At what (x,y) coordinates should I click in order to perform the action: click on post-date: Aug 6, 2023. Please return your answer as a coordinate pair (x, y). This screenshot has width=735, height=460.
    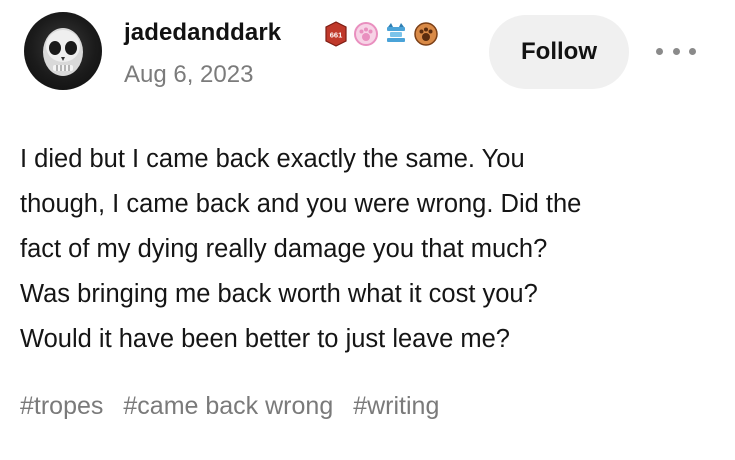
    Looking at the image, I should click on (189, 74).